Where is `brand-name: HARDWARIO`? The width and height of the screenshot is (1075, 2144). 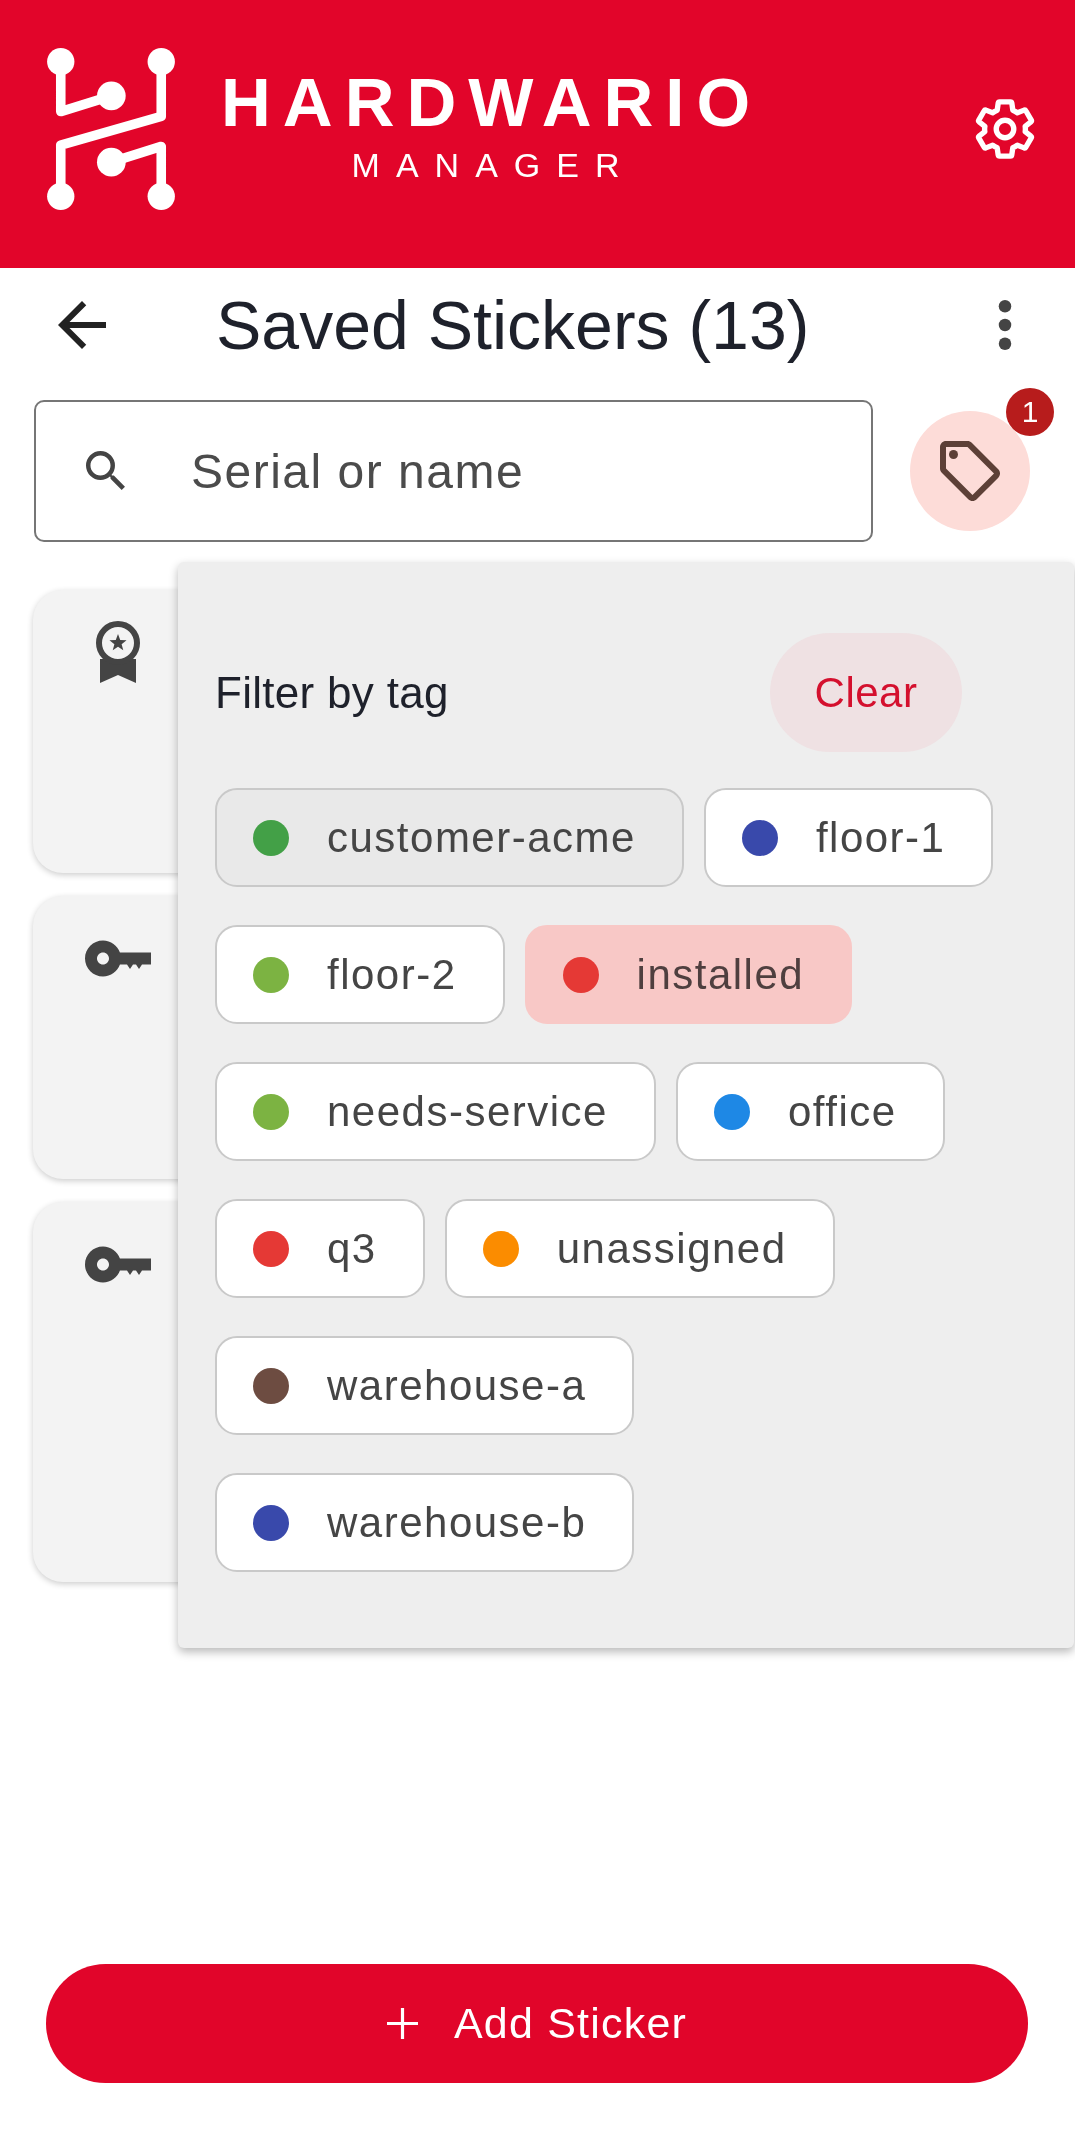 brand-name: HARDWARIO is located at coordinates (492, 102).